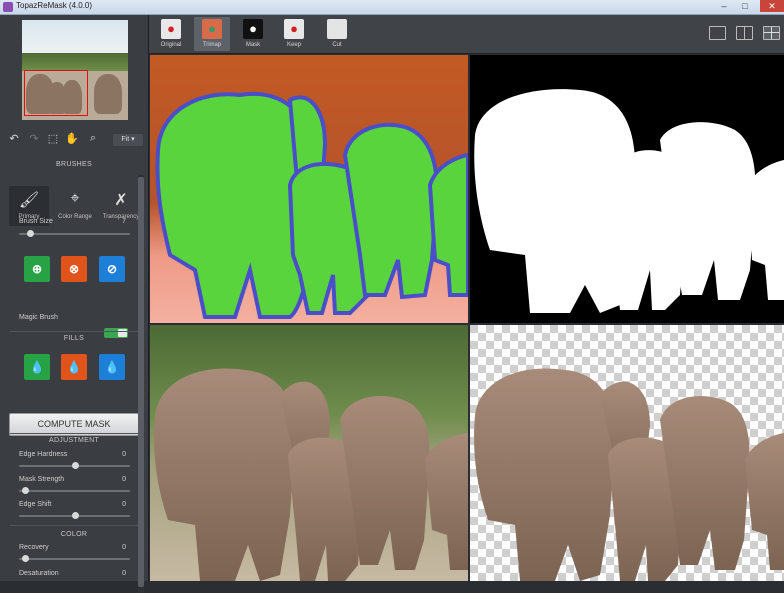  I want to click on tab-keep: ● Keep, so click(294, 34).